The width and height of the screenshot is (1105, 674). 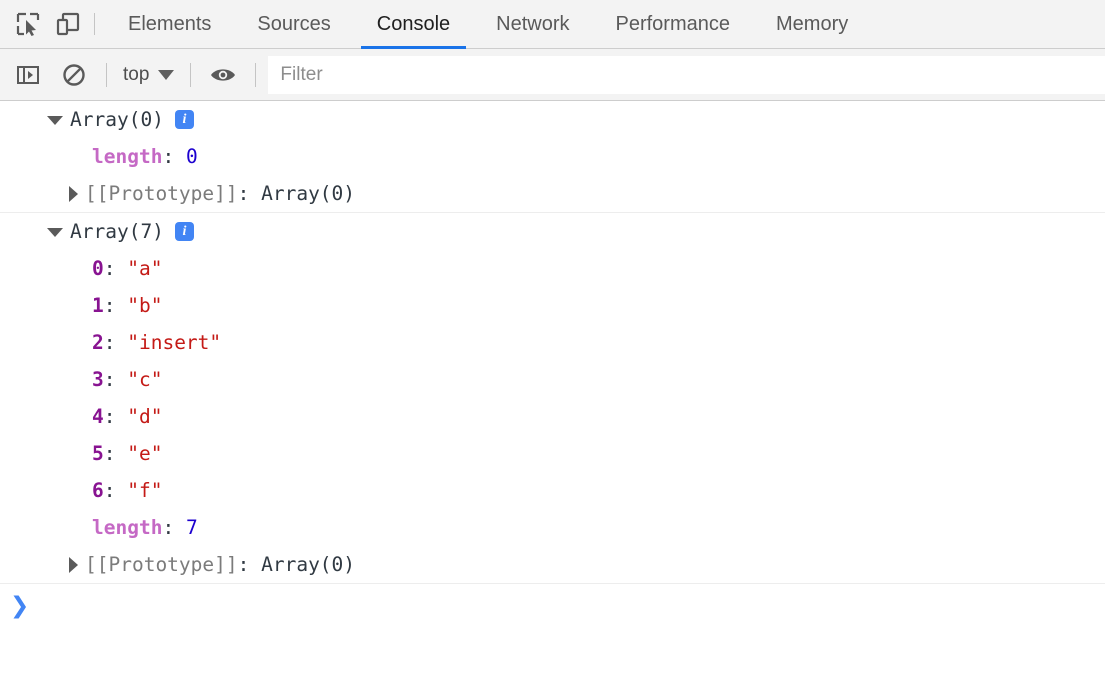 I want to click on property-row: length: 0, so click(x=552, y=156).